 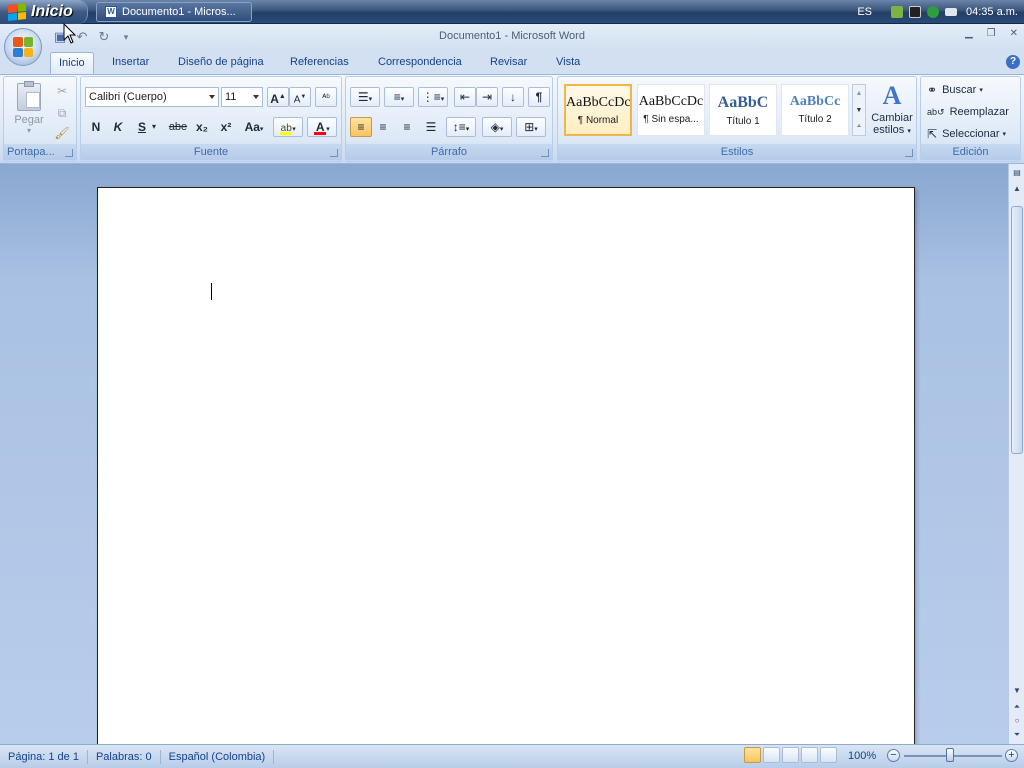 What do you see at coordinates (487, 97) in the screenshot?
I see `increase-indent-icon: ⇥` at bounding box center [487, 97].